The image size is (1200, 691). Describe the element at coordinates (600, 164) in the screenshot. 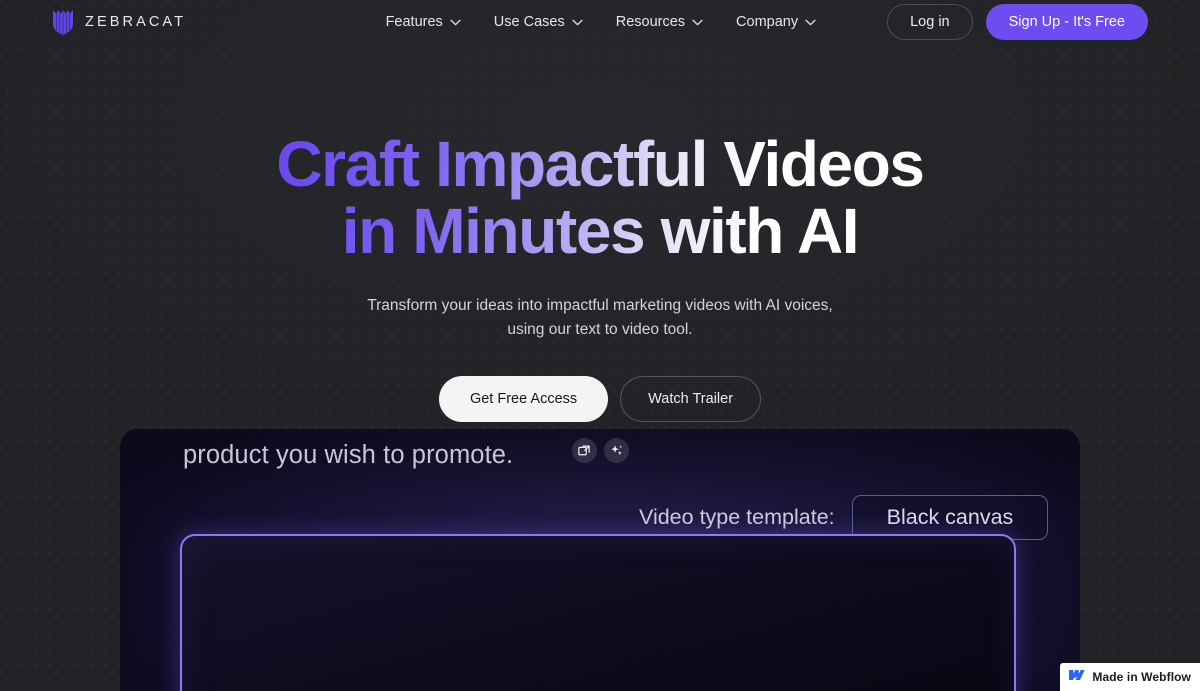

I see `hero-title-line-1: Craft Impactful Videos` at that location.